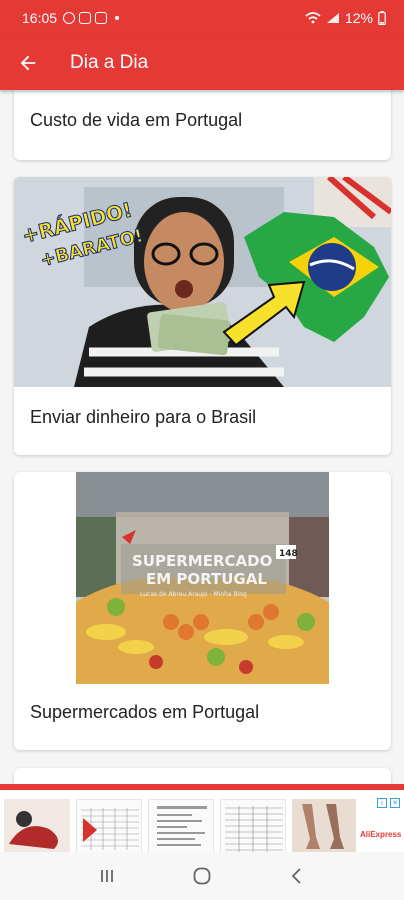  Describe the element at coordinates (202, 776) in the screenshot. I see `article-card-next` at that location.